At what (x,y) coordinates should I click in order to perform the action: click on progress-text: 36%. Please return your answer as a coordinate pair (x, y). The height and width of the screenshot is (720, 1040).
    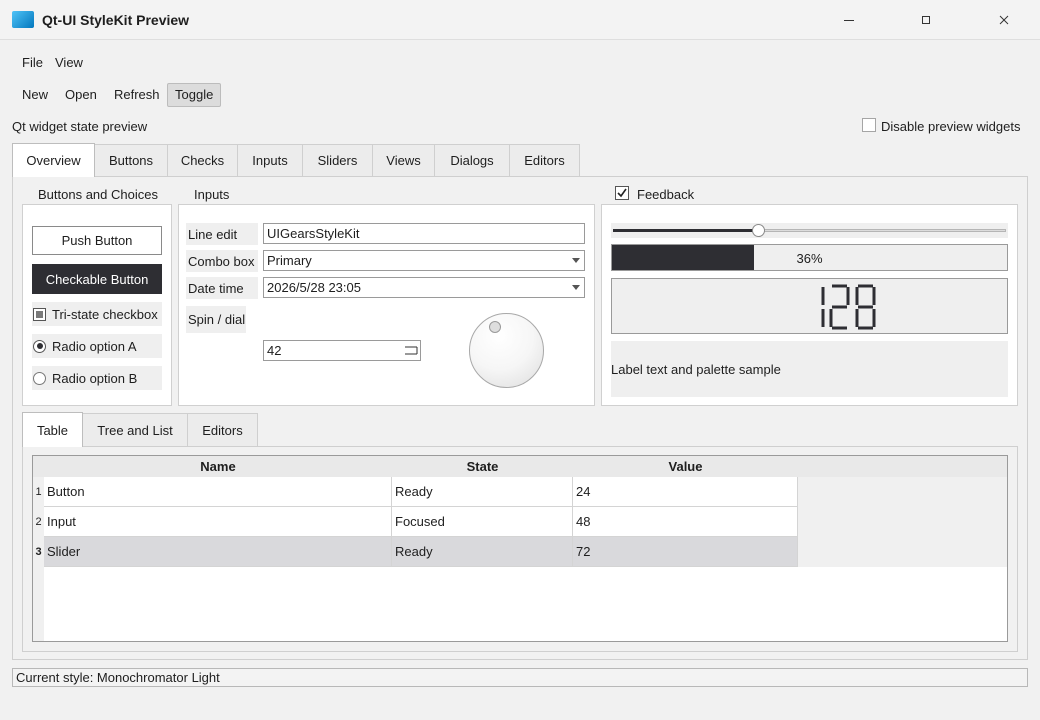
    Looking at the image, I should click on (809, 258).